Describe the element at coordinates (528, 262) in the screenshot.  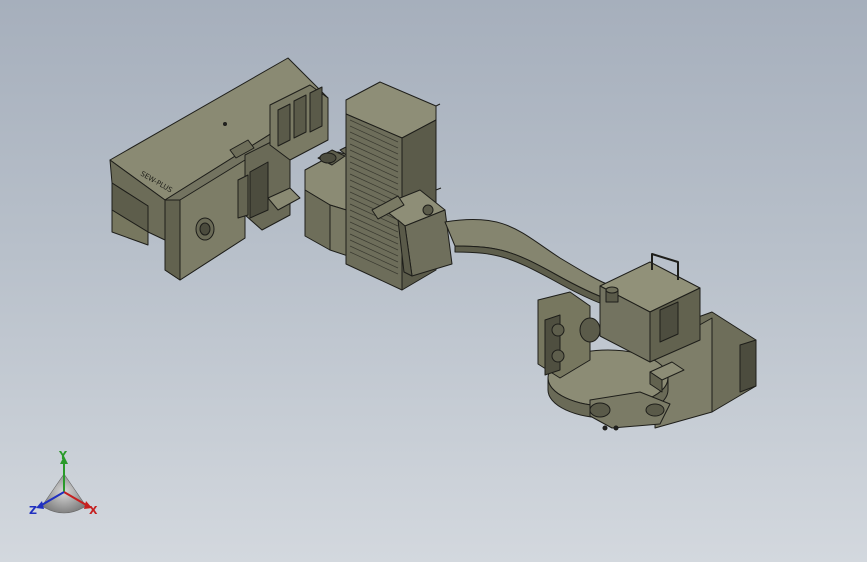
I see `conveyor-belt` at that location.